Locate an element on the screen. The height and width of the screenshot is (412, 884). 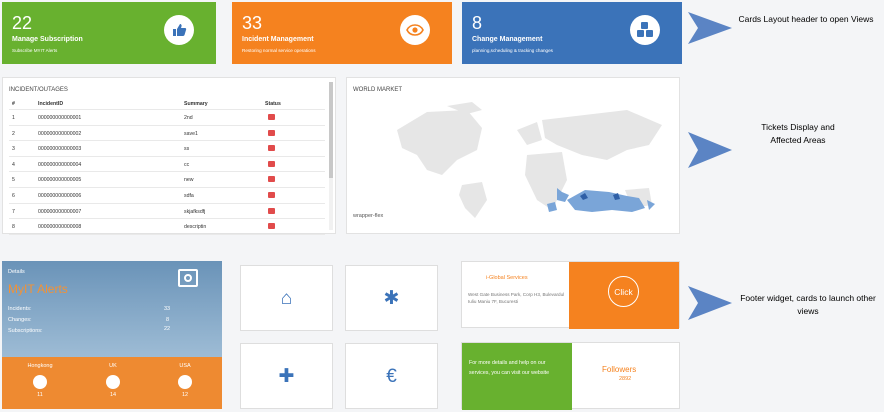
location-name: UK is located at coordinates (113, 366).